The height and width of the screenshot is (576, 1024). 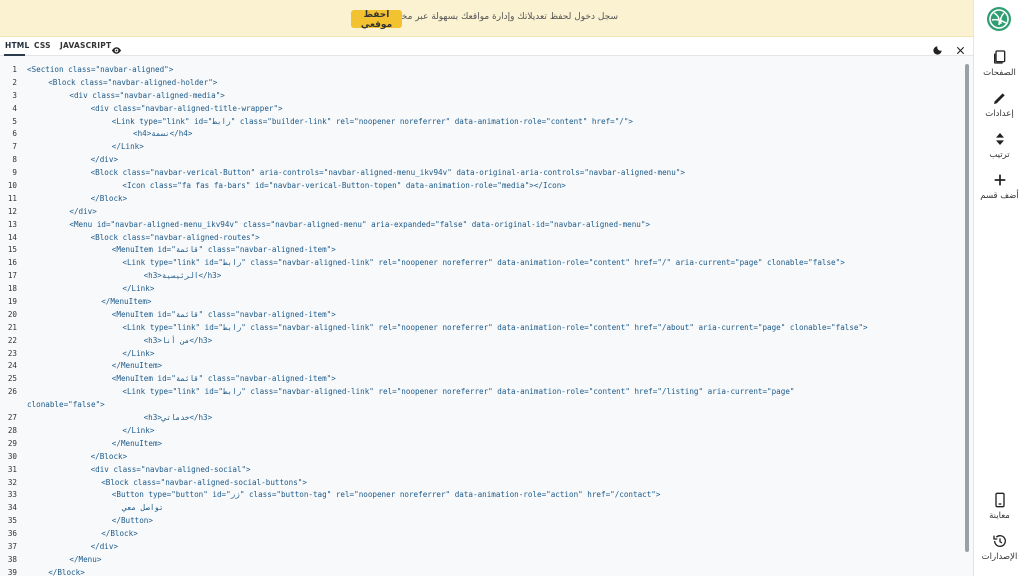 What do you see at coordinates (967, 308) in the screenshot?
I see `editor-scrollbar` at bounding box center [967, 308].